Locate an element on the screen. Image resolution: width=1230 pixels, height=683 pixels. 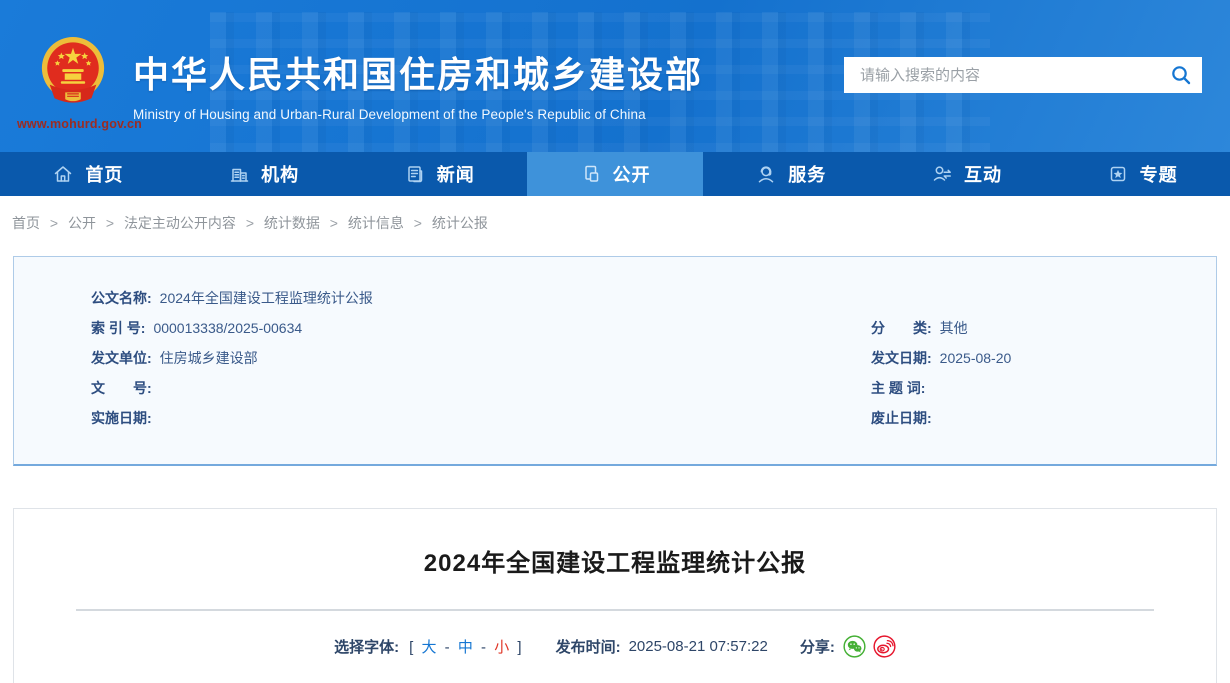
document-name-label: 公文名称: is located at coordinates (121, 298).